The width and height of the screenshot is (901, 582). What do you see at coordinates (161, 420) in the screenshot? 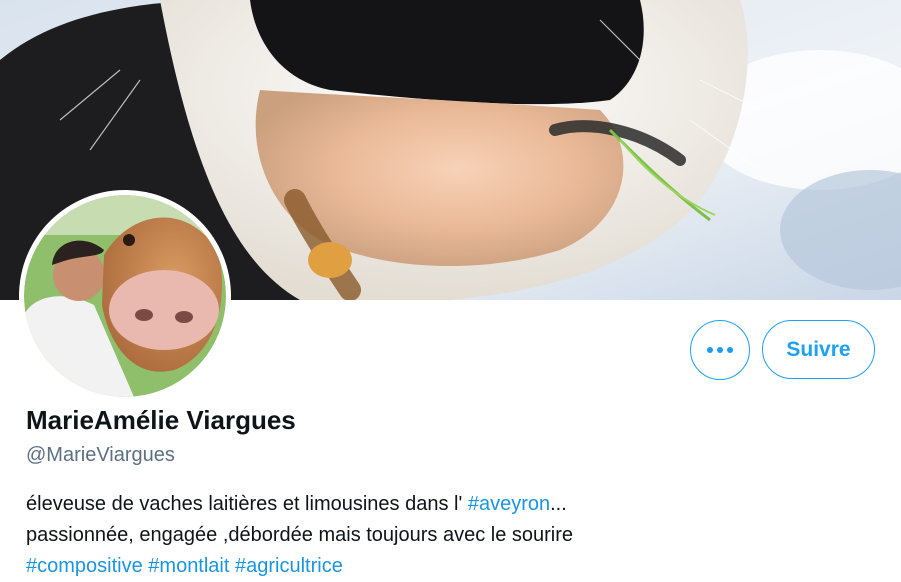
I see `profile-display-name: MarieAmélie Viargues` at bounding box center [161, 420].